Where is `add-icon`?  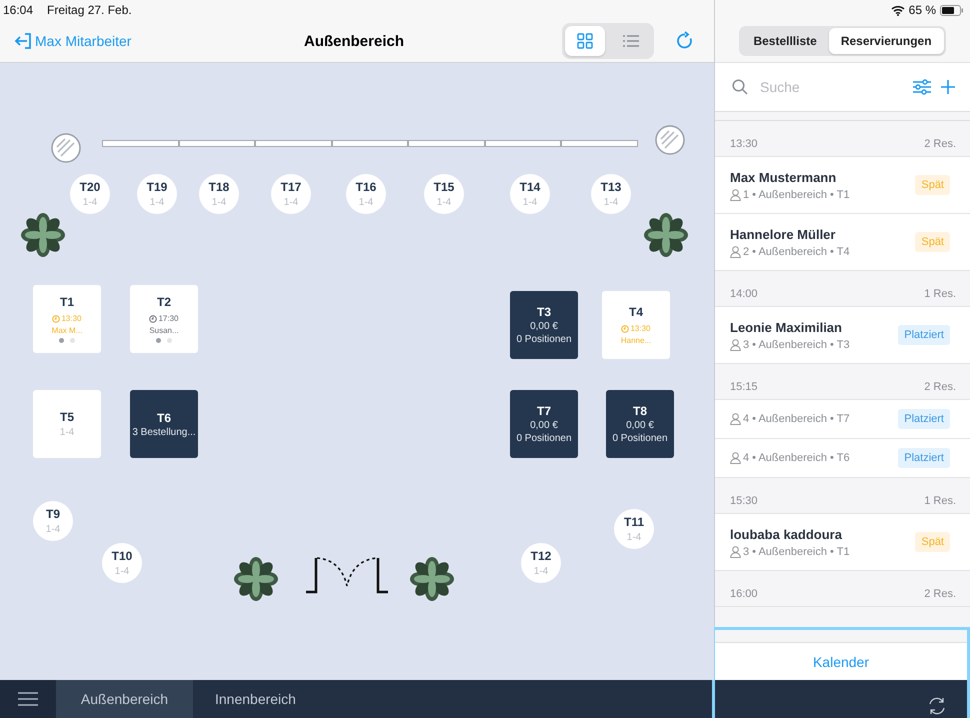 add-icon is located at coordinates (948, 87).